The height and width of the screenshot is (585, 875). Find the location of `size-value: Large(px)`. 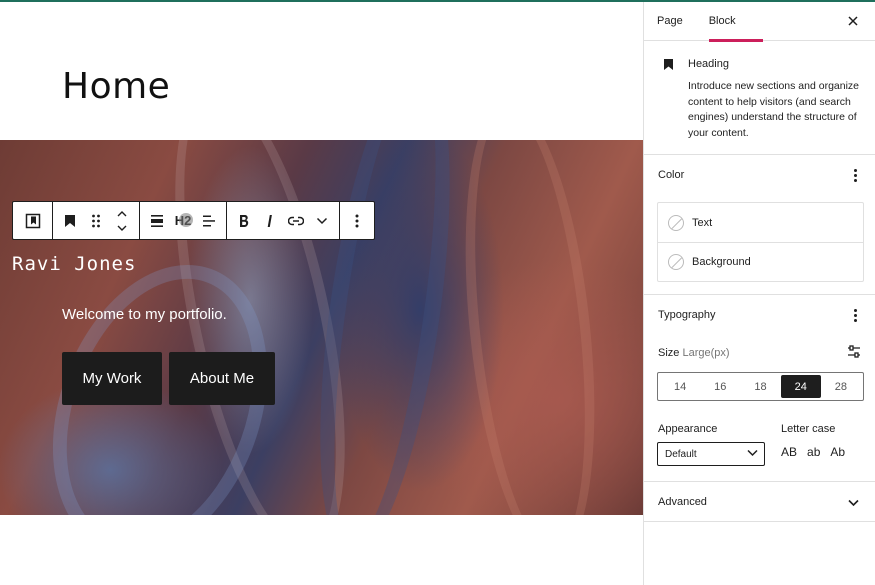

size-value: Large(px) is located at coordinates (706, 353).